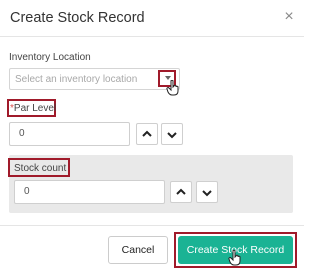 This screenshot has width=320, height=274. I want to click on inventory-location-select: Select an inventory location, so click(94, 79).